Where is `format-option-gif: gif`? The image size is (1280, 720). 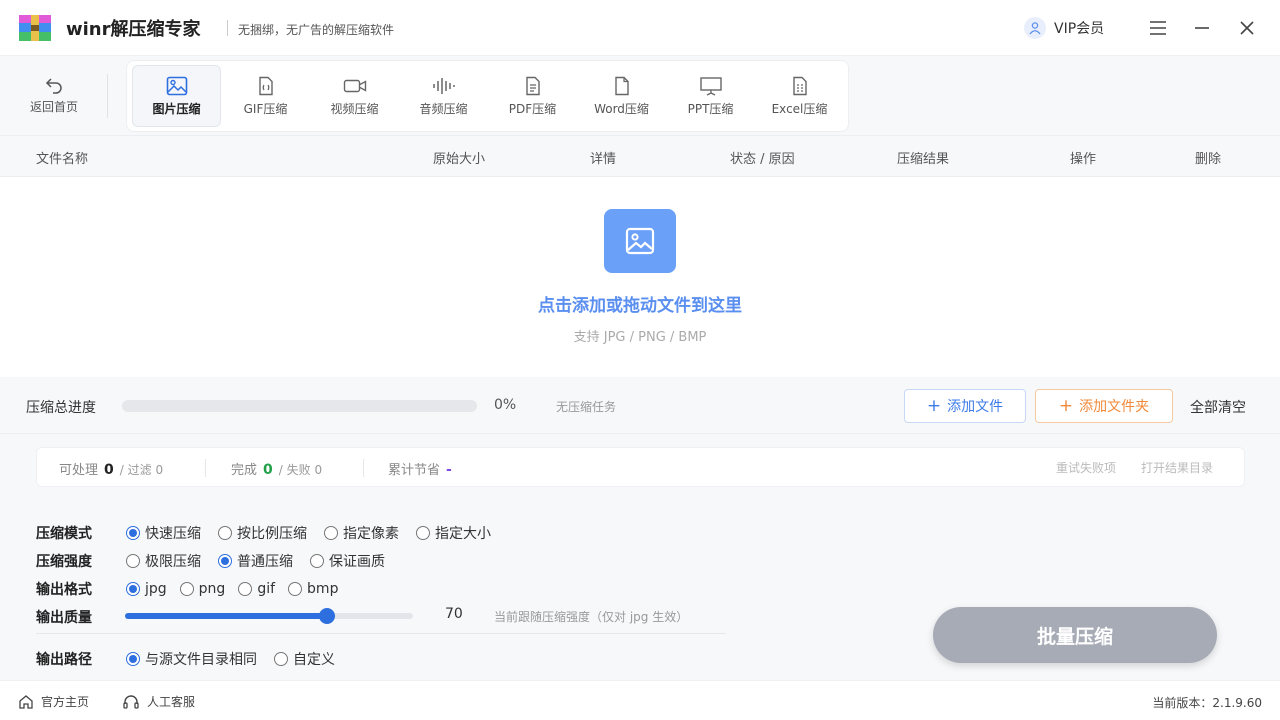 format-option-gif: gif is located at coordinates (256, 589).